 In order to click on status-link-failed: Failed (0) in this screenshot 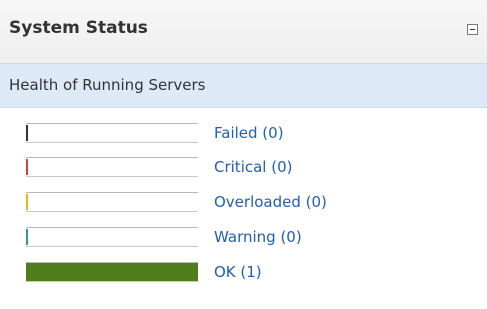, I will do `click(249, 133)`.